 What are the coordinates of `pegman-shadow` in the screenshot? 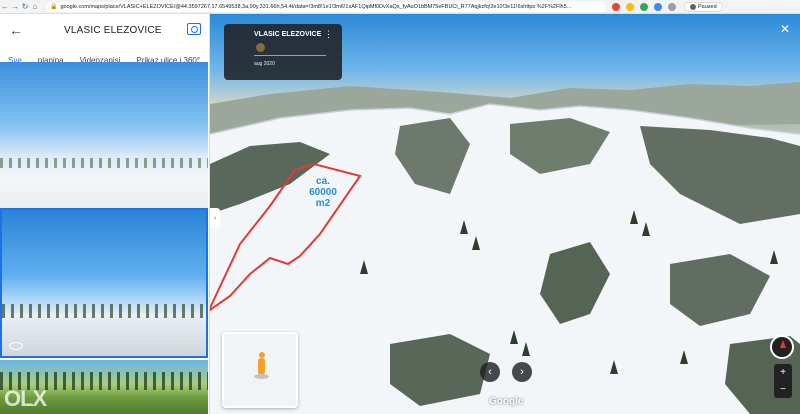 It's located at (261, 376).